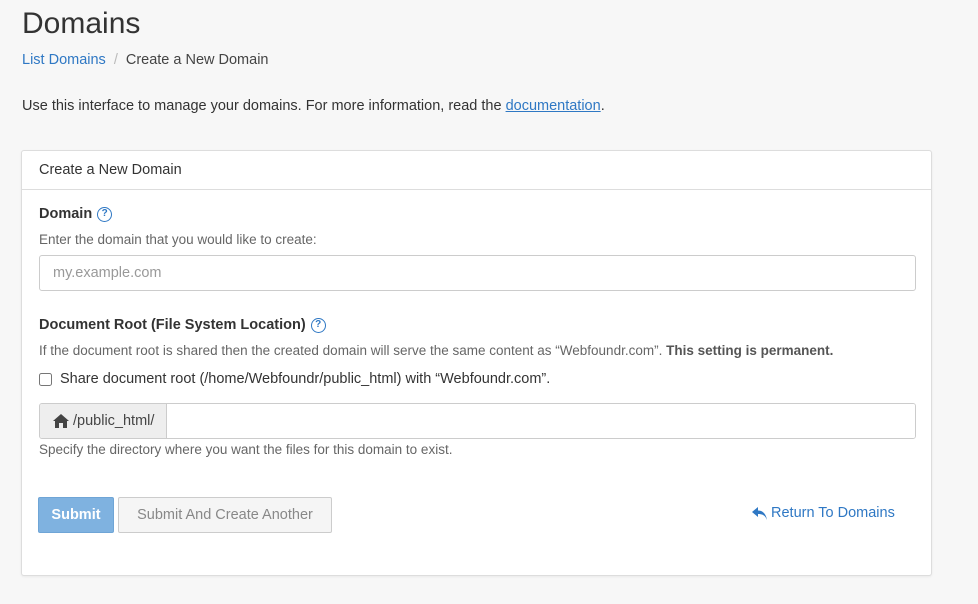  I want to click on docroot-label: Document Root (File System Location), so click(172, 325).